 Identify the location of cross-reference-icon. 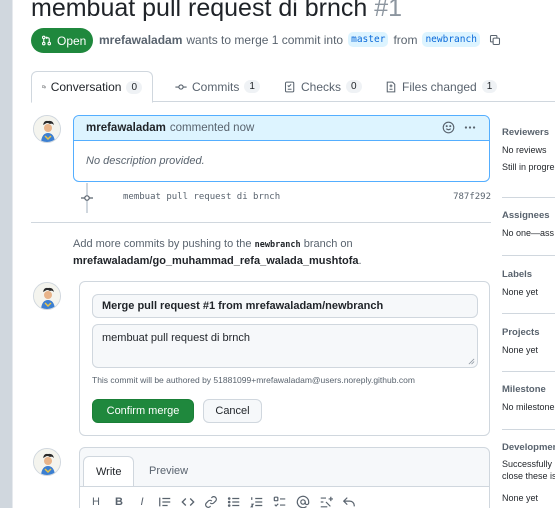
(326, 501).